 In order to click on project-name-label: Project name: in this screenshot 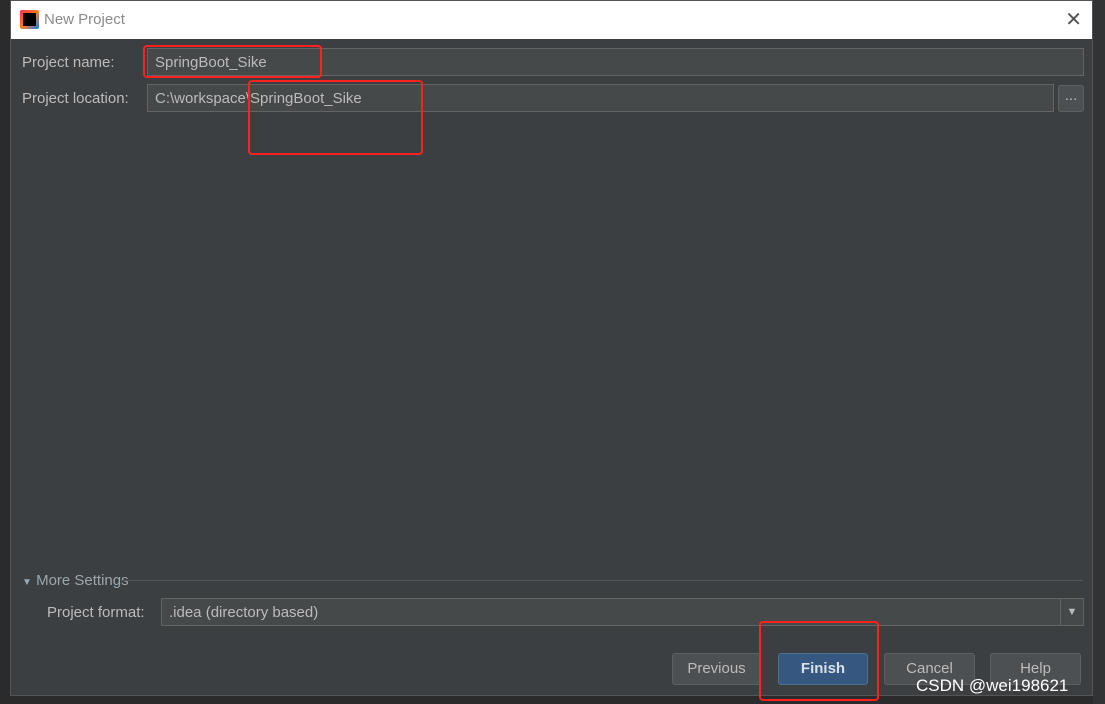, I will do `click(68, 62)`.